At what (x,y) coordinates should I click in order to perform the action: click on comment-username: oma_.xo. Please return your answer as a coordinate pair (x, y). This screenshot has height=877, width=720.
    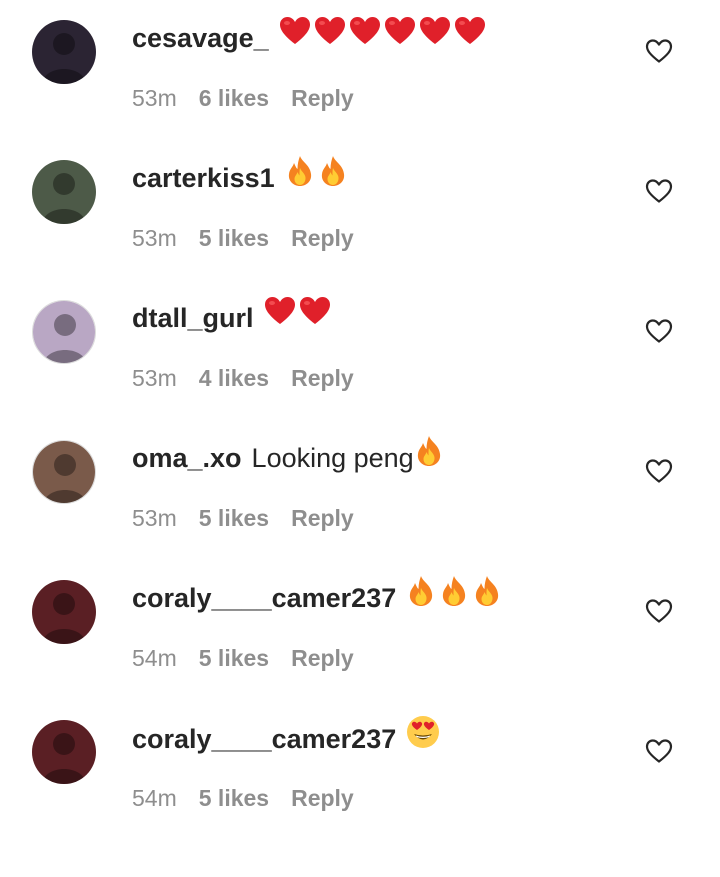
    Looking at the image, I should click on (187, 458).